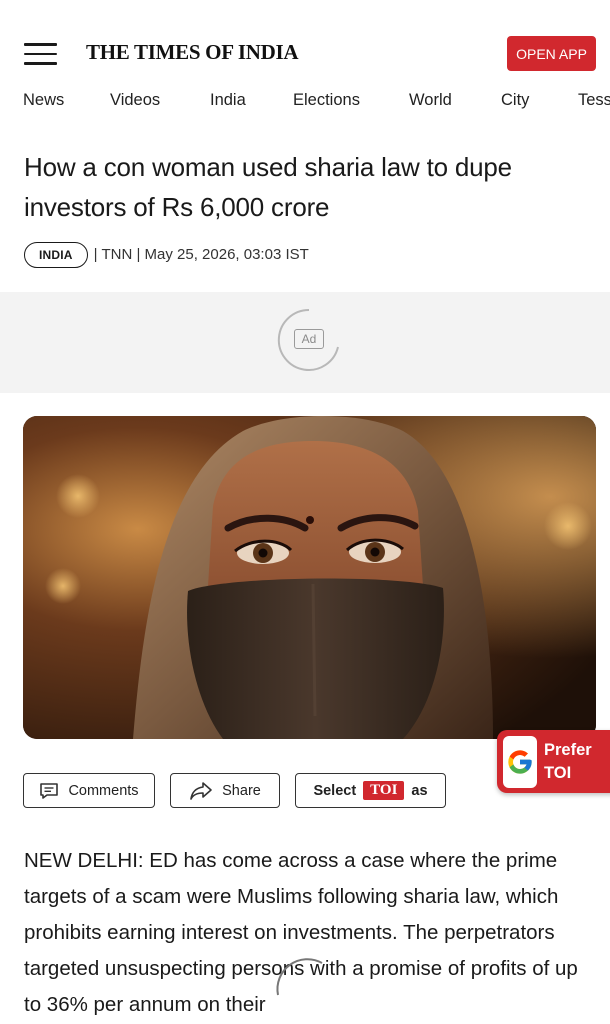 The width and height of the screenshot is (610, 1024). I want to click on nav-item-tess: Tess, so click(594, 100).